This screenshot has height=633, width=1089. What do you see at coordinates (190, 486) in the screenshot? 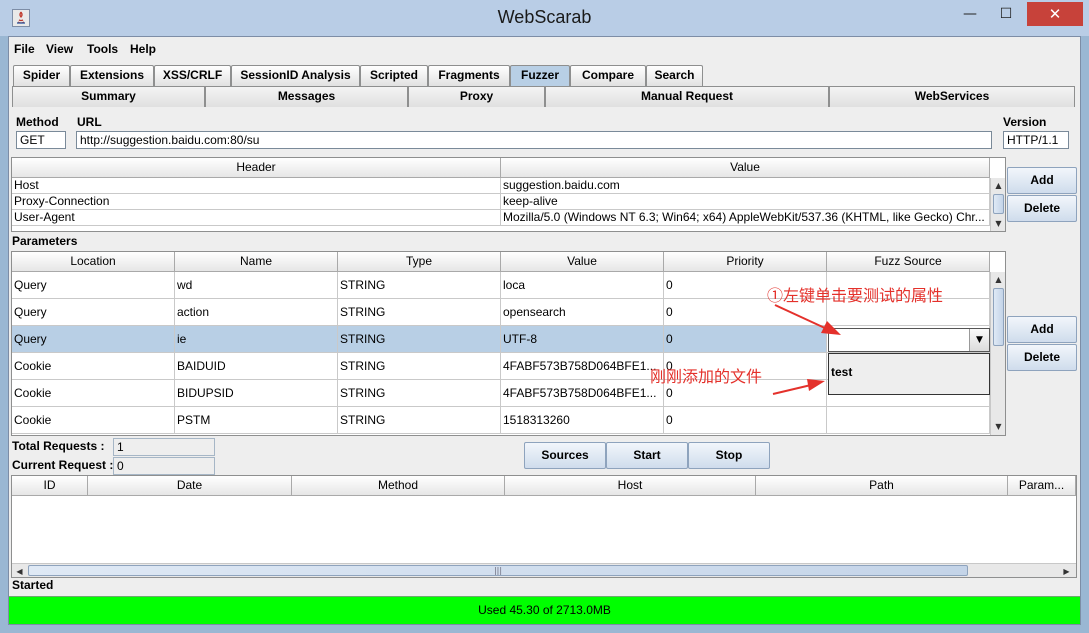
I see `column-date: Date` at bounding box center [190, 486].